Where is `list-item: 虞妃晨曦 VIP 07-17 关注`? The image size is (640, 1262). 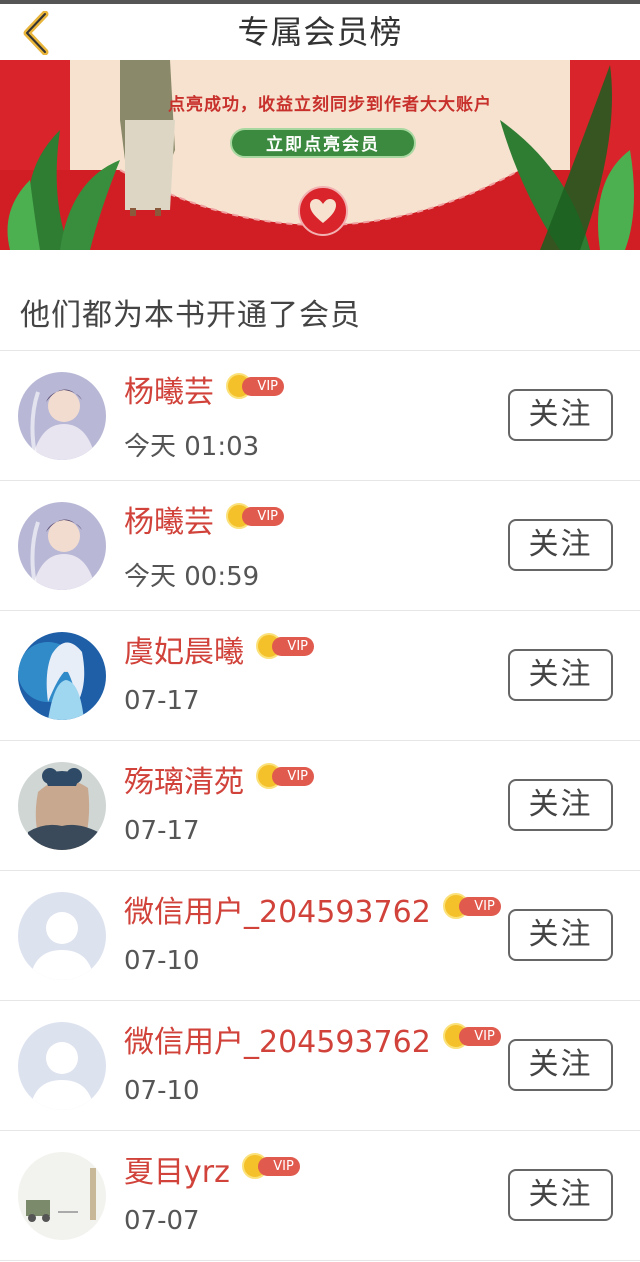
list-item: 虞妃晨曦 VIP 07-17 关注 is located at coordinates (320, 676).